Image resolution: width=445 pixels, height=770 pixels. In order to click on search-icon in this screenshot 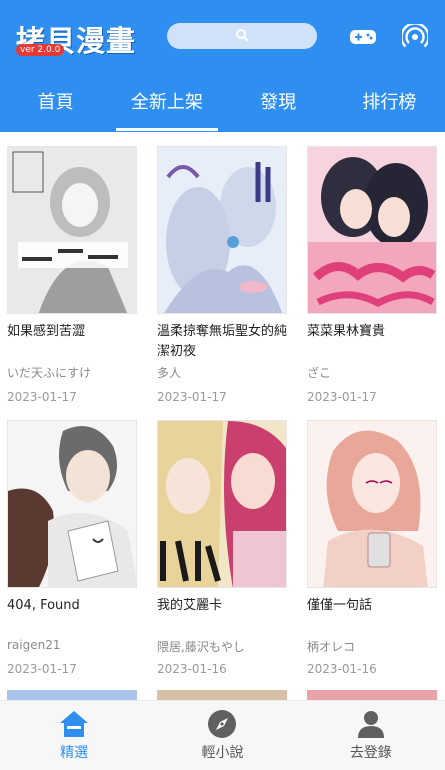, I will do `click(242, 36)`.